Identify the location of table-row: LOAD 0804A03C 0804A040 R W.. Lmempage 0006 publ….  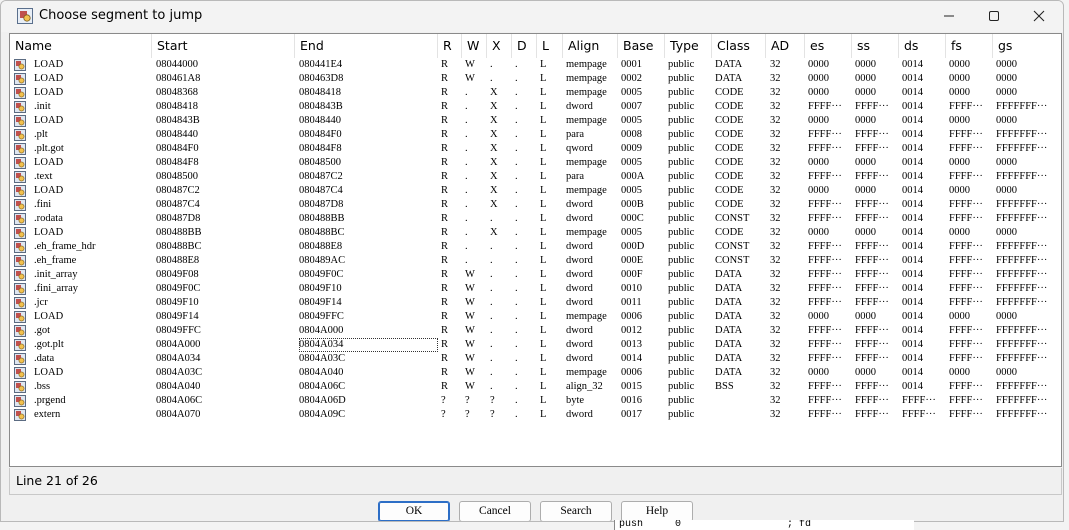
(535, 373).